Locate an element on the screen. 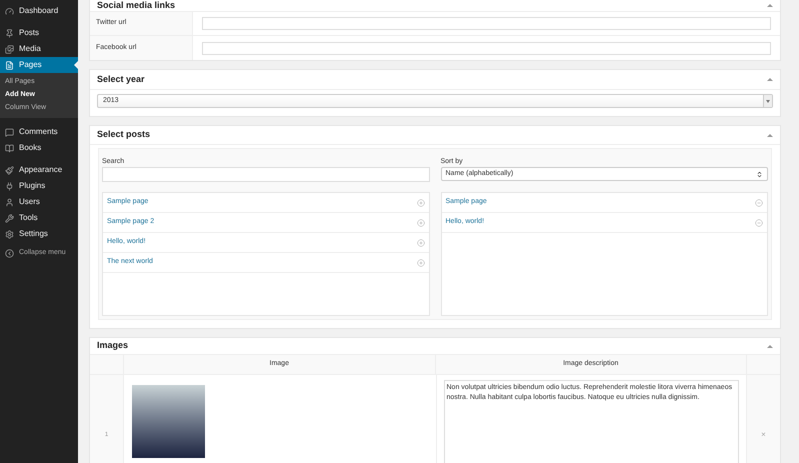 The height and width of the screenshot is (463, 799). paintbrush-icon is located at coordinates (9, 170).